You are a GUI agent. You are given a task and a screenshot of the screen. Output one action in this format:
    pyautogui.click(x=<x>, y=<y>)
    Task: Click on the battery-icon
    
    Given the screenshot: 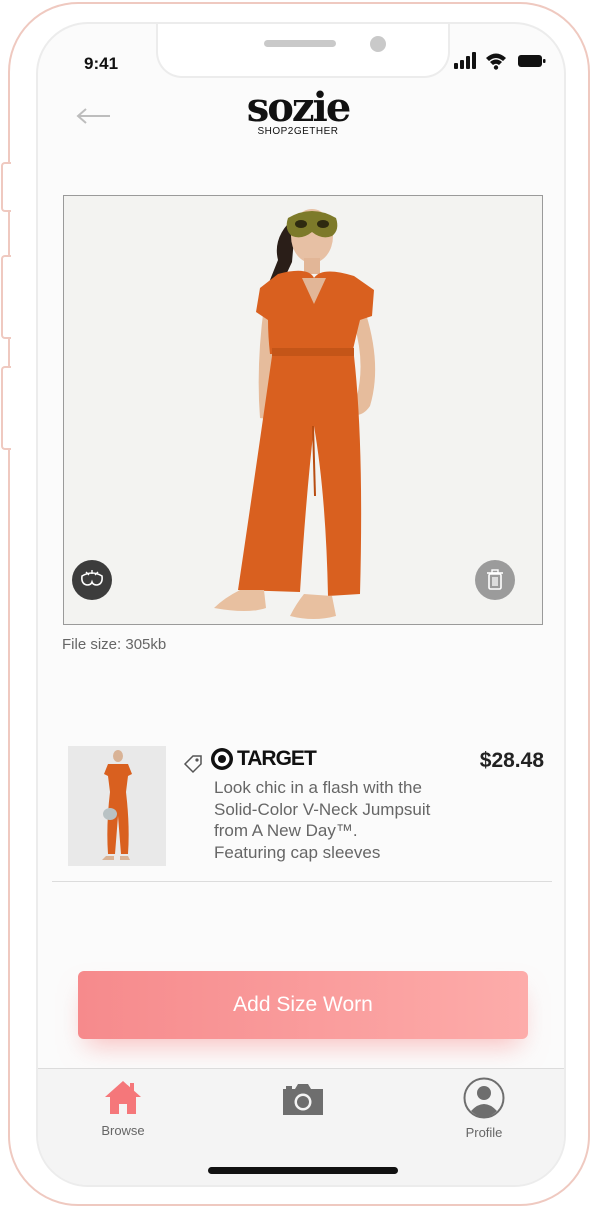 What is the action you would take?
    pyautogui.click(x=532, y=61)
    